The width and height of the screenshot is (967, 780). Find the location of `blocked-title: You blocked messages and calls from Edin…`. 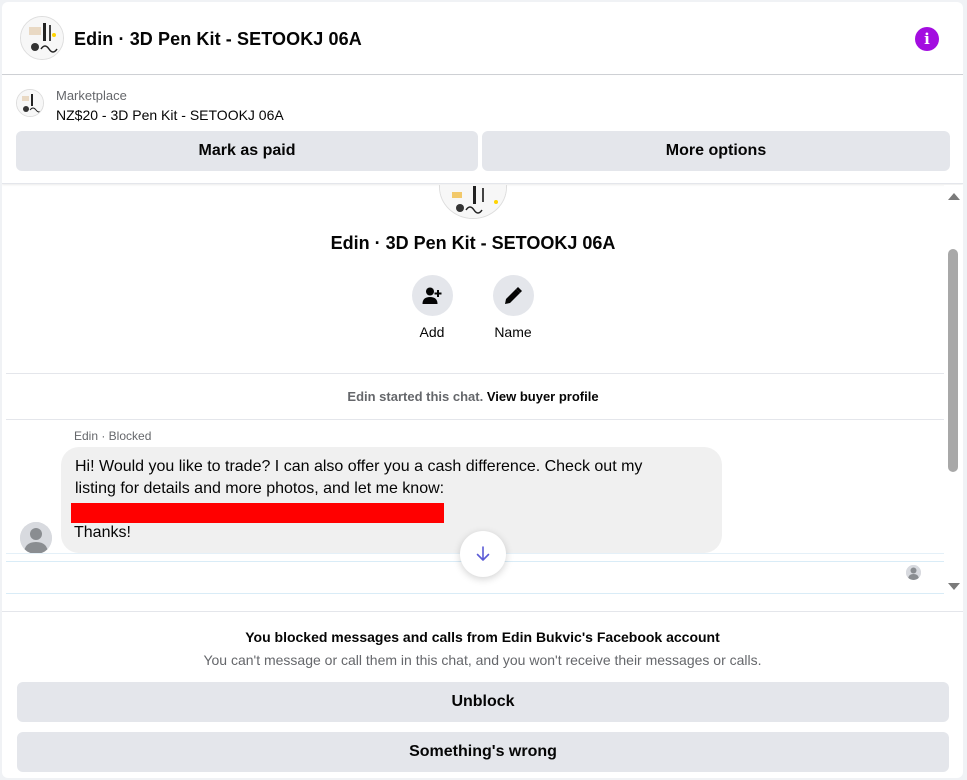

blocked-title: You blocked messages and calls from Edin… is located at coordinates (482, 637).